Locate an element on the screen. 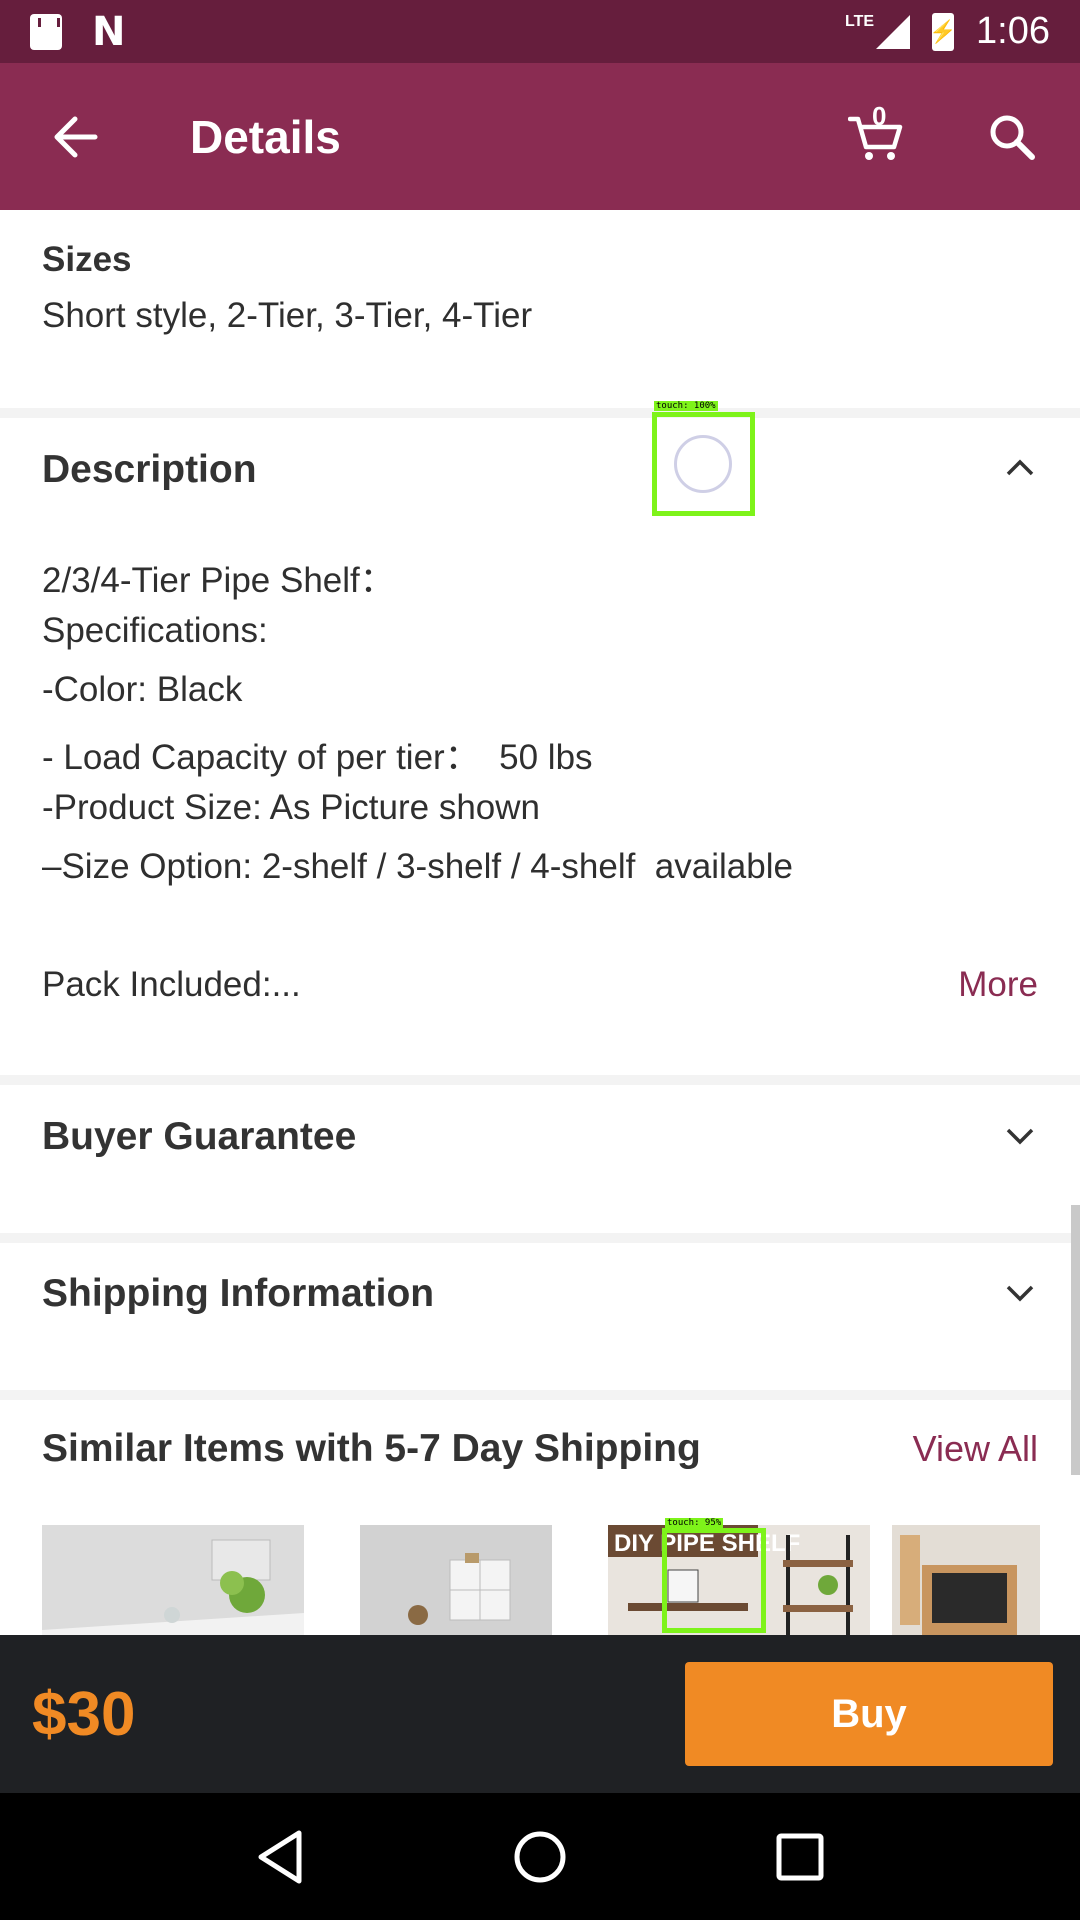 The width and height of the screenshot is (1080, 1920). touch-ripple is located at coordinates (703, 464).